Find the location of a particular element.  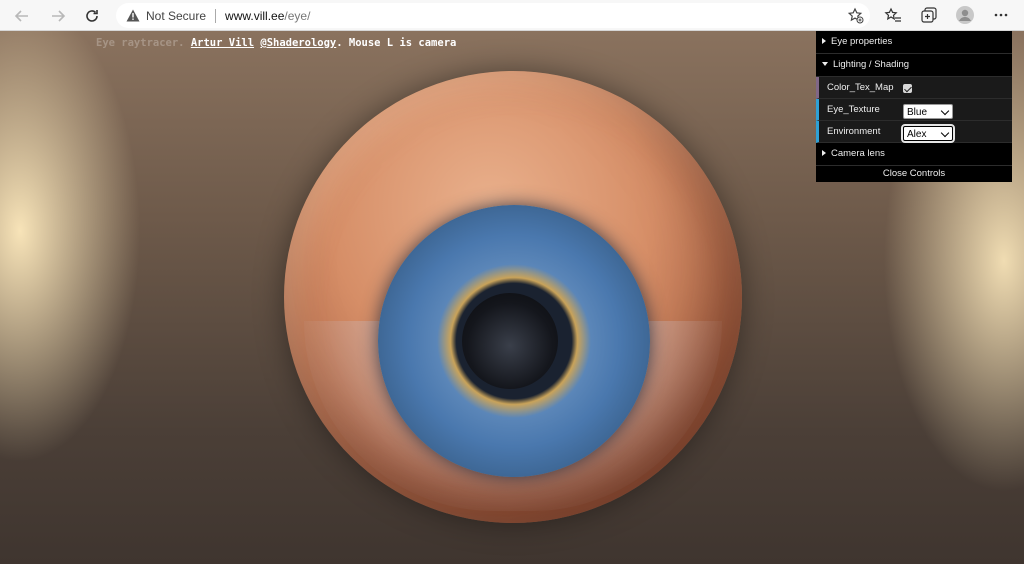

folder-title: Camera lens is located at coordinates (858, 153).